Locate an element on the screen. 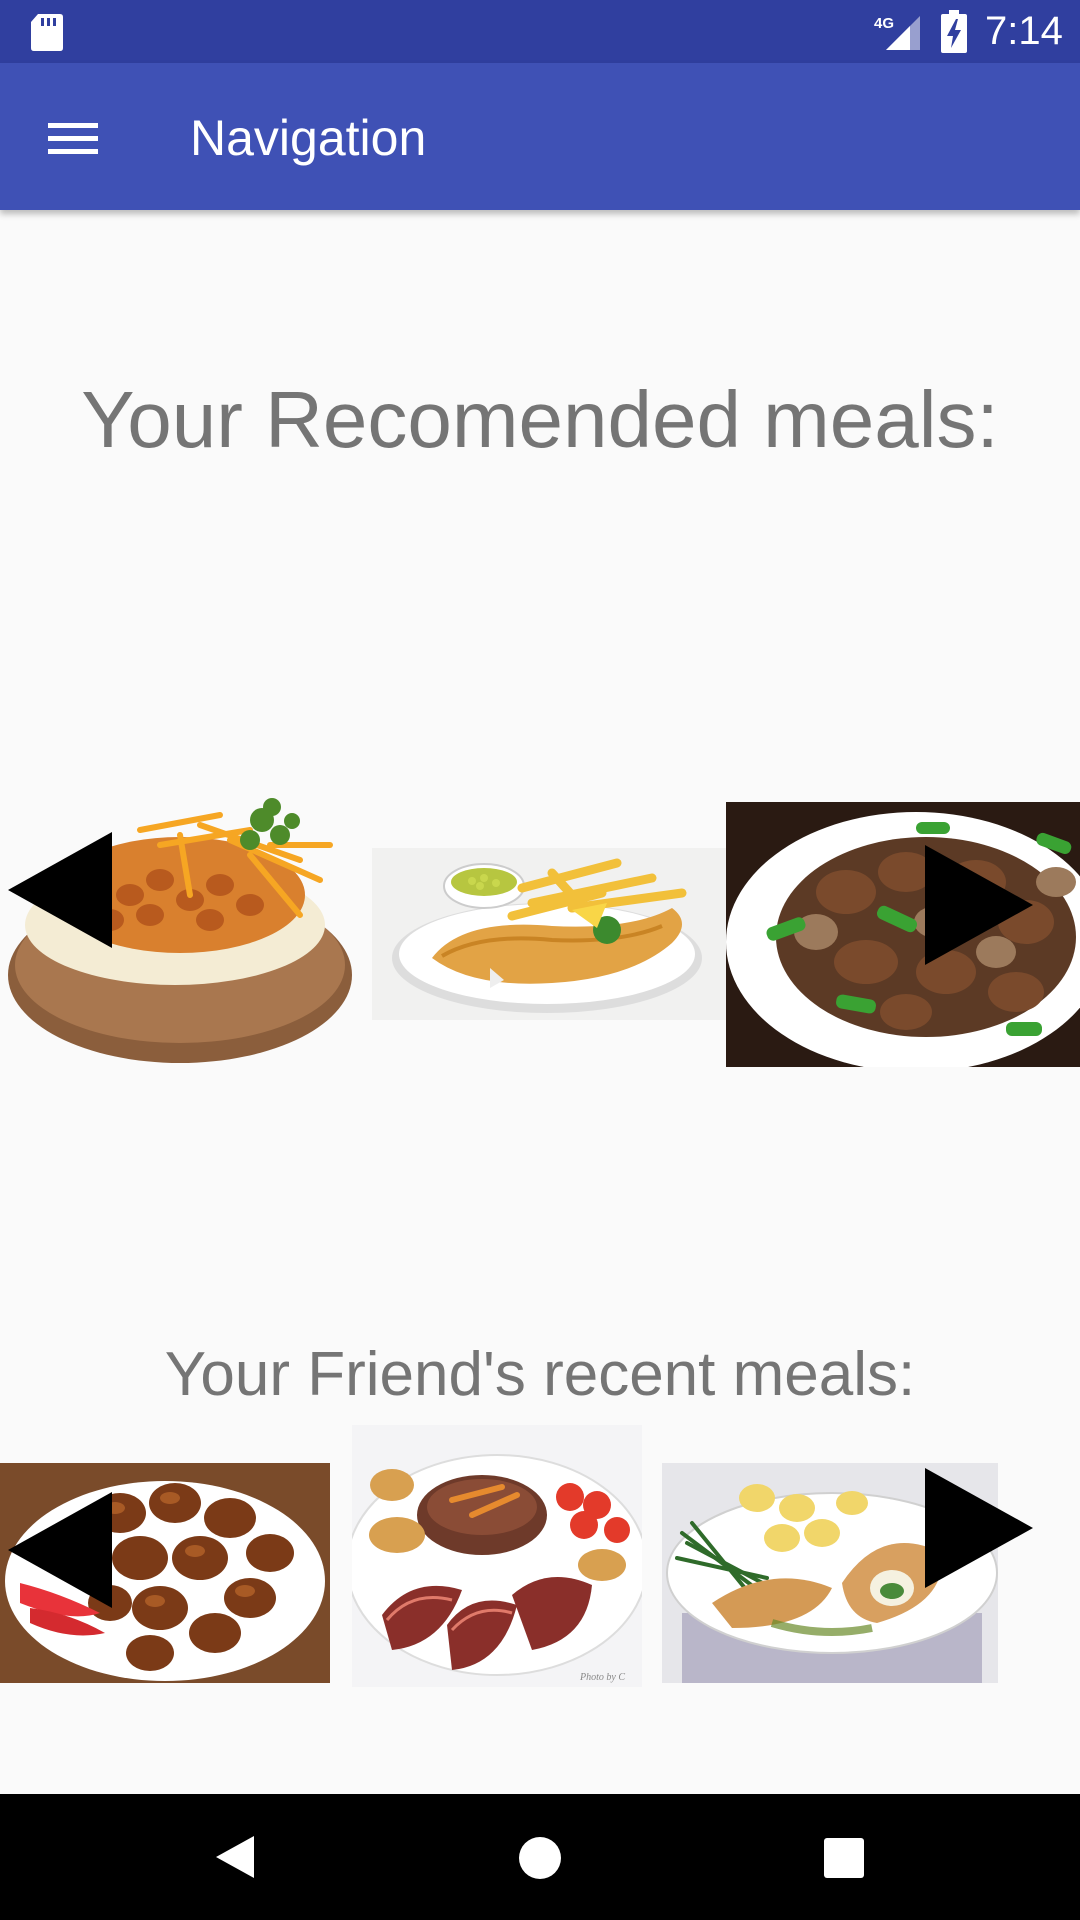  fish-and-chips-image is located at coordinates (549, 934).